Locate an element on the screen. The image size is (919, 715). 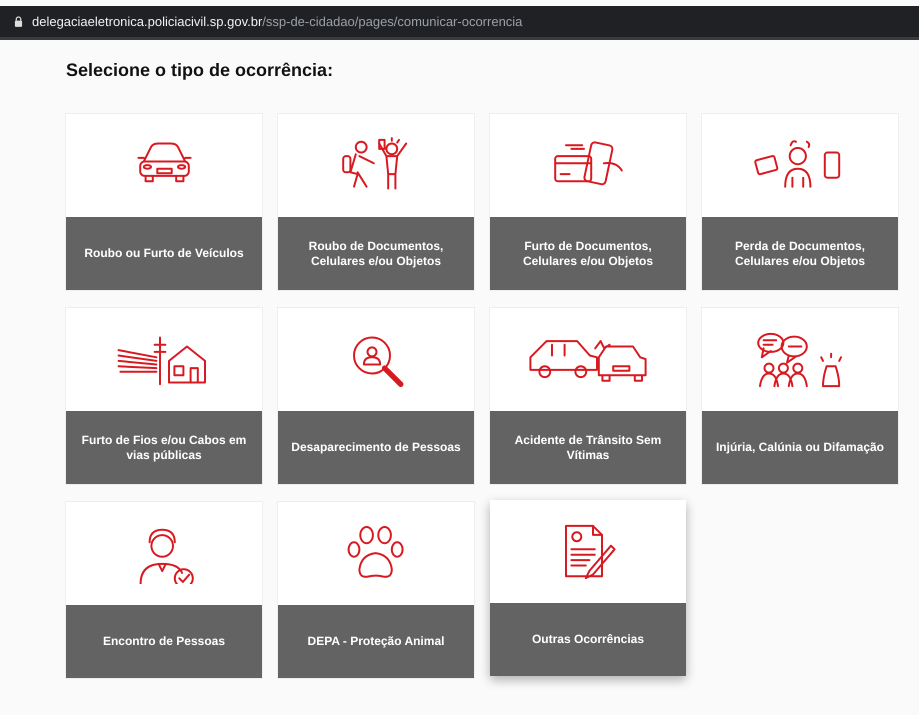
address-bar: delegaciaeletronica.policiacivil.sp.gov.br/ssp-de-cidadao/pages/comunicar-ocorrencia is located at coordinates (459, 23).